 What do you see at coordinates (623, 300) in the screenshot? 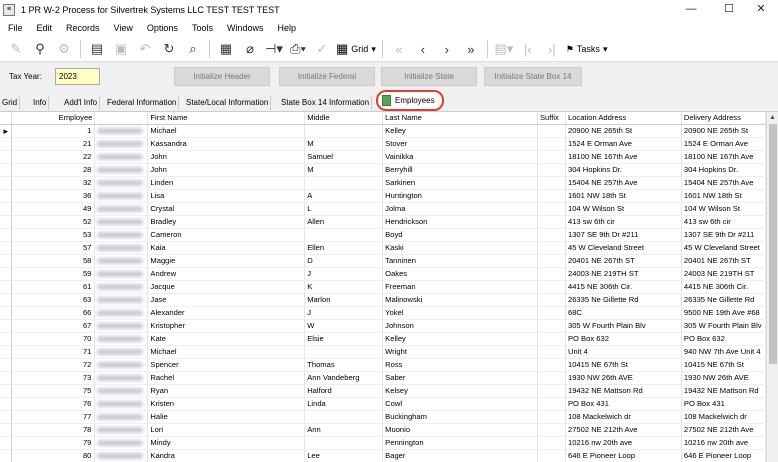
I see `location-address-cell: 26335 Ne Gillette Rd` at bounding box center [623, 300].